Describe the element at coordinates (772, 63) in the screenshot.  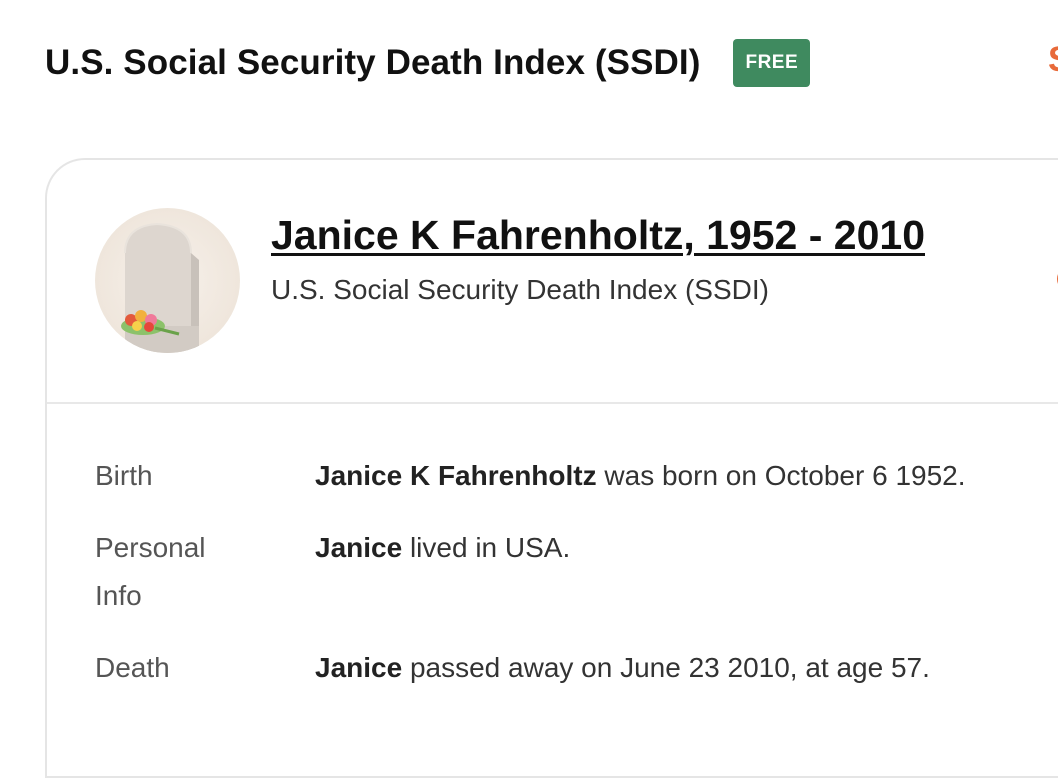
I see `free-badge: FREE` at that location.